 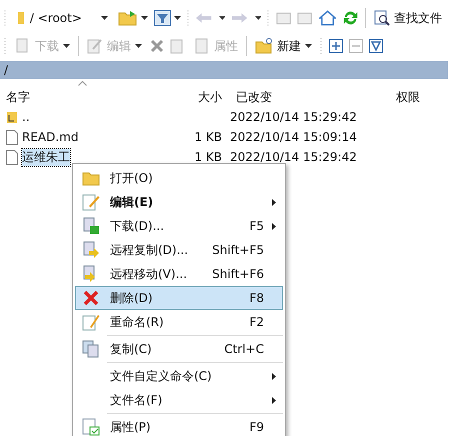 I want to click on plus-icon, so click(x=336, y=46).